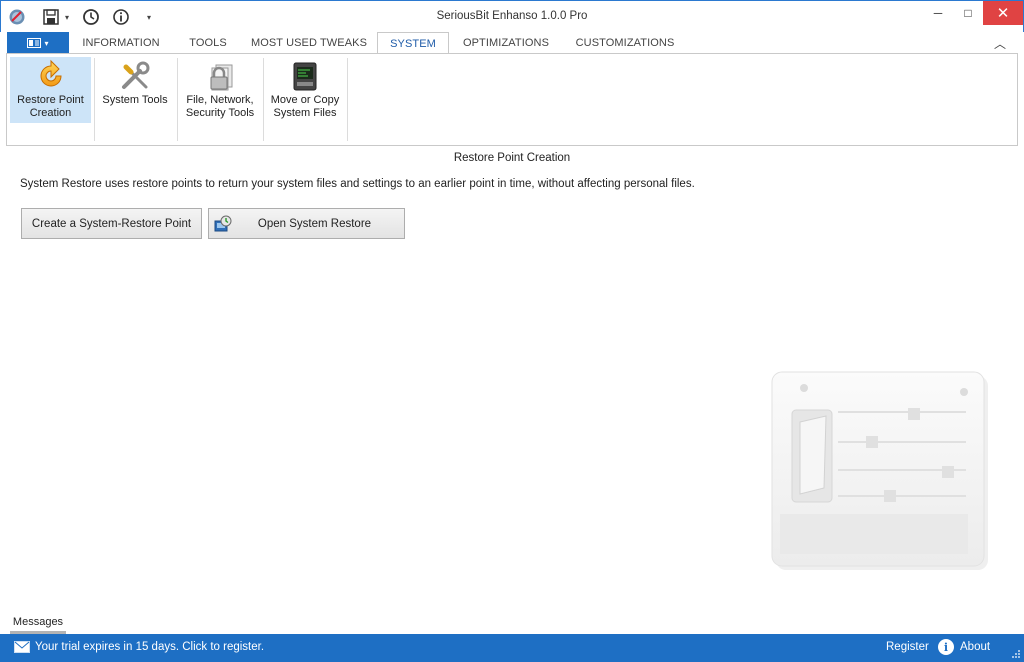 Image resolution: width=1024 pixels, height=662 pixels. I want to click on save-dropdown-icon: ▾, so click(69, 17).